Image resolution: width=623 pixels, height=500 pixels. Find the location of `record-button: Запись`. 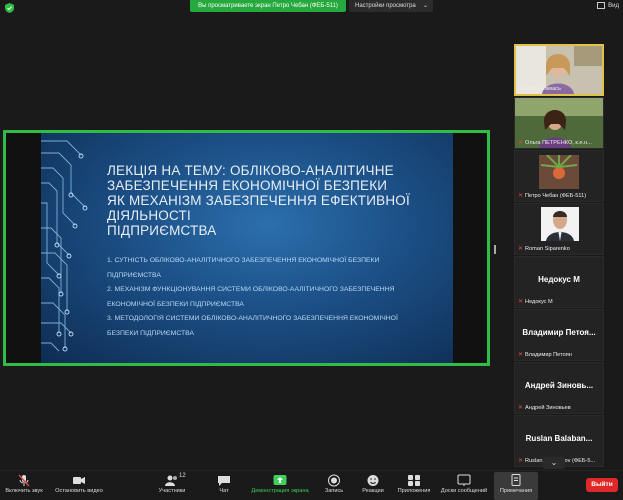

record-button: Запись is located at coordinates (334, 486).